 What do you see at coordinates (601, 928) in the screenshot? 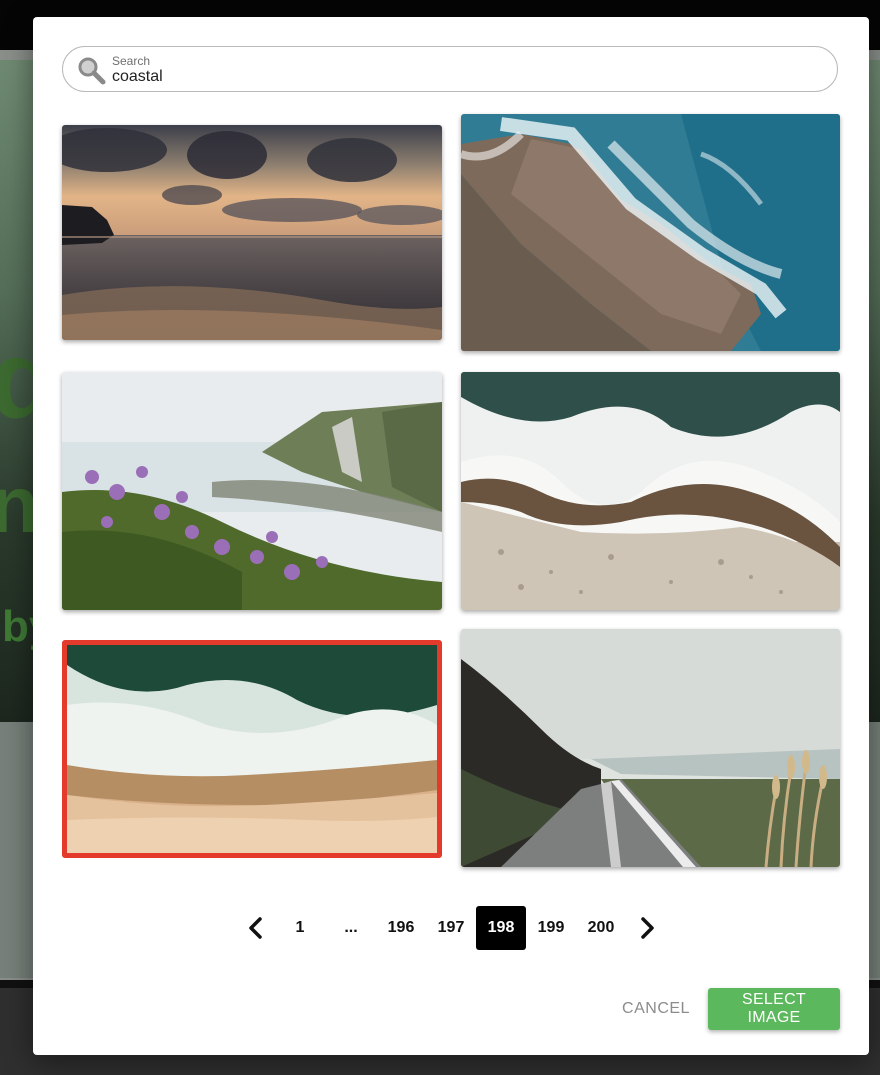
I see `page-link-200: 200` at bounding box center [601, 928].